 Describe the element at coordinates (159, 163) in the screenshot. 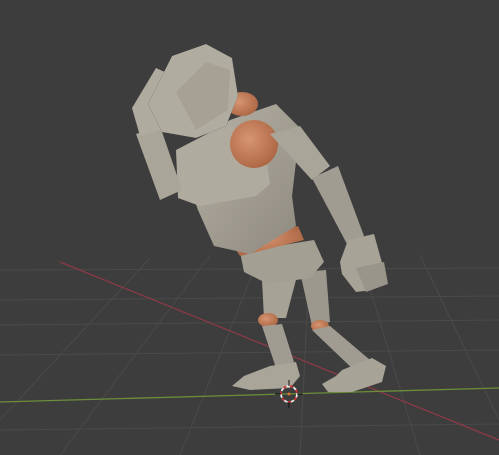

I see `raised-forearm` at that location.